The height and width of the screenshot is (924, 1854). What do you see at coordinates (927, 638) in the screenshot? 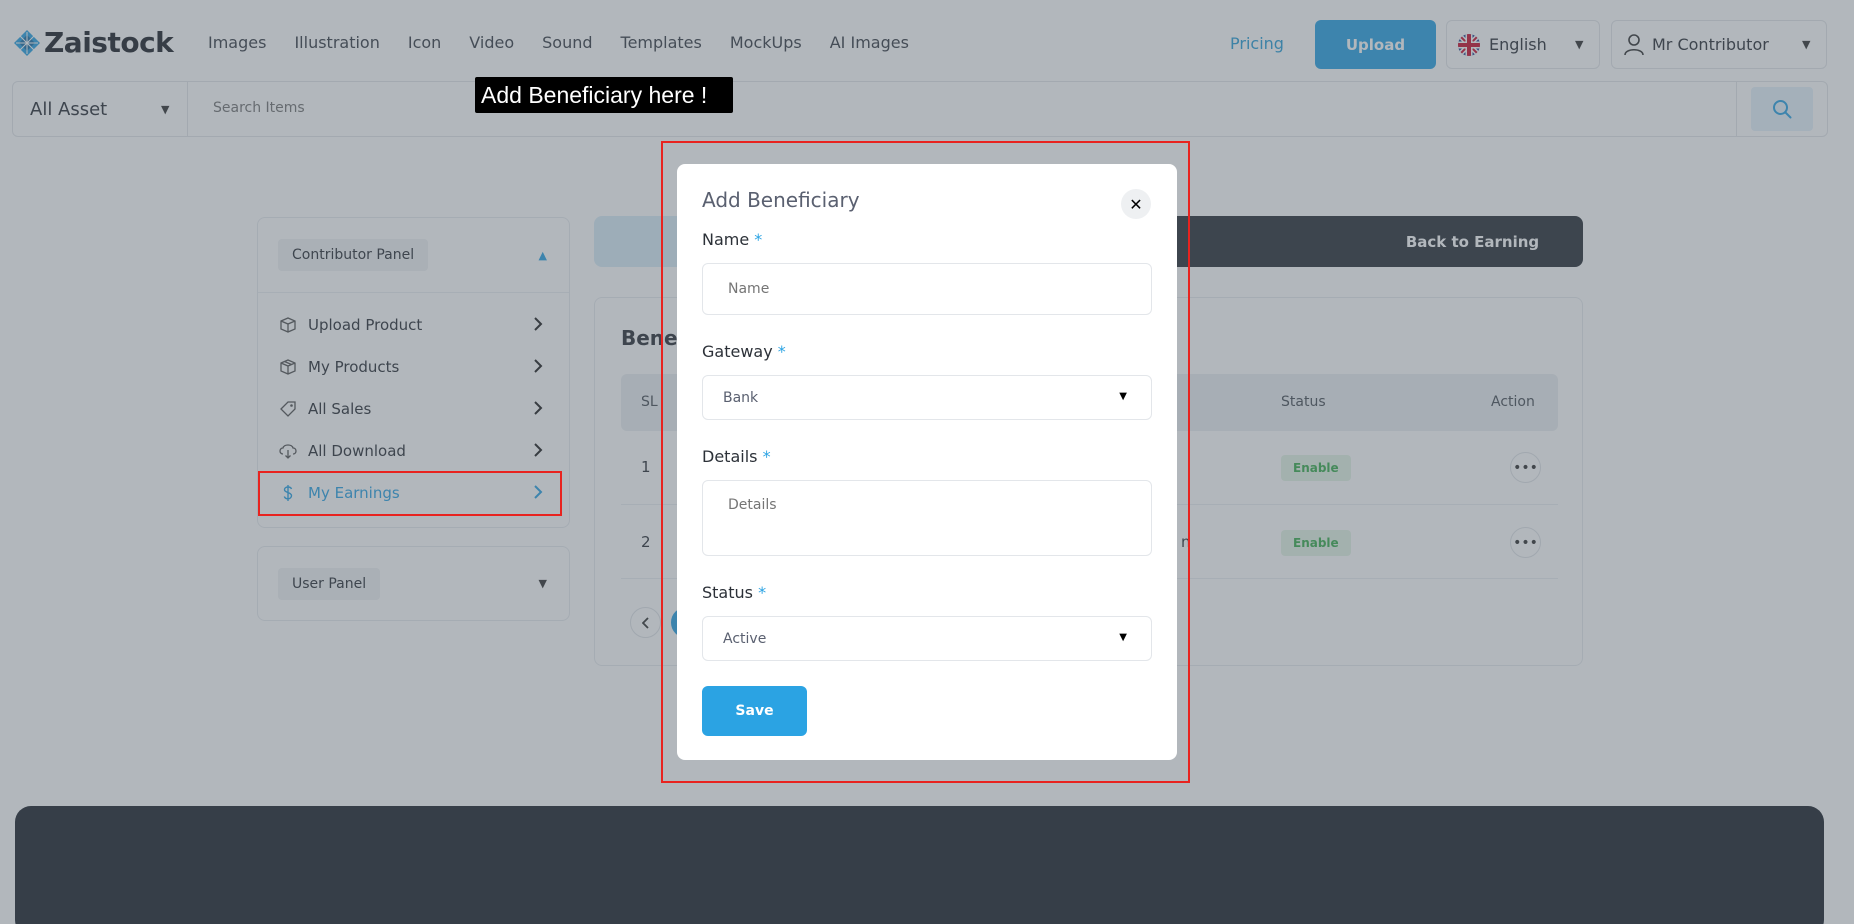
I see `status-select: Active ▼` at bounding box center [927, 638].